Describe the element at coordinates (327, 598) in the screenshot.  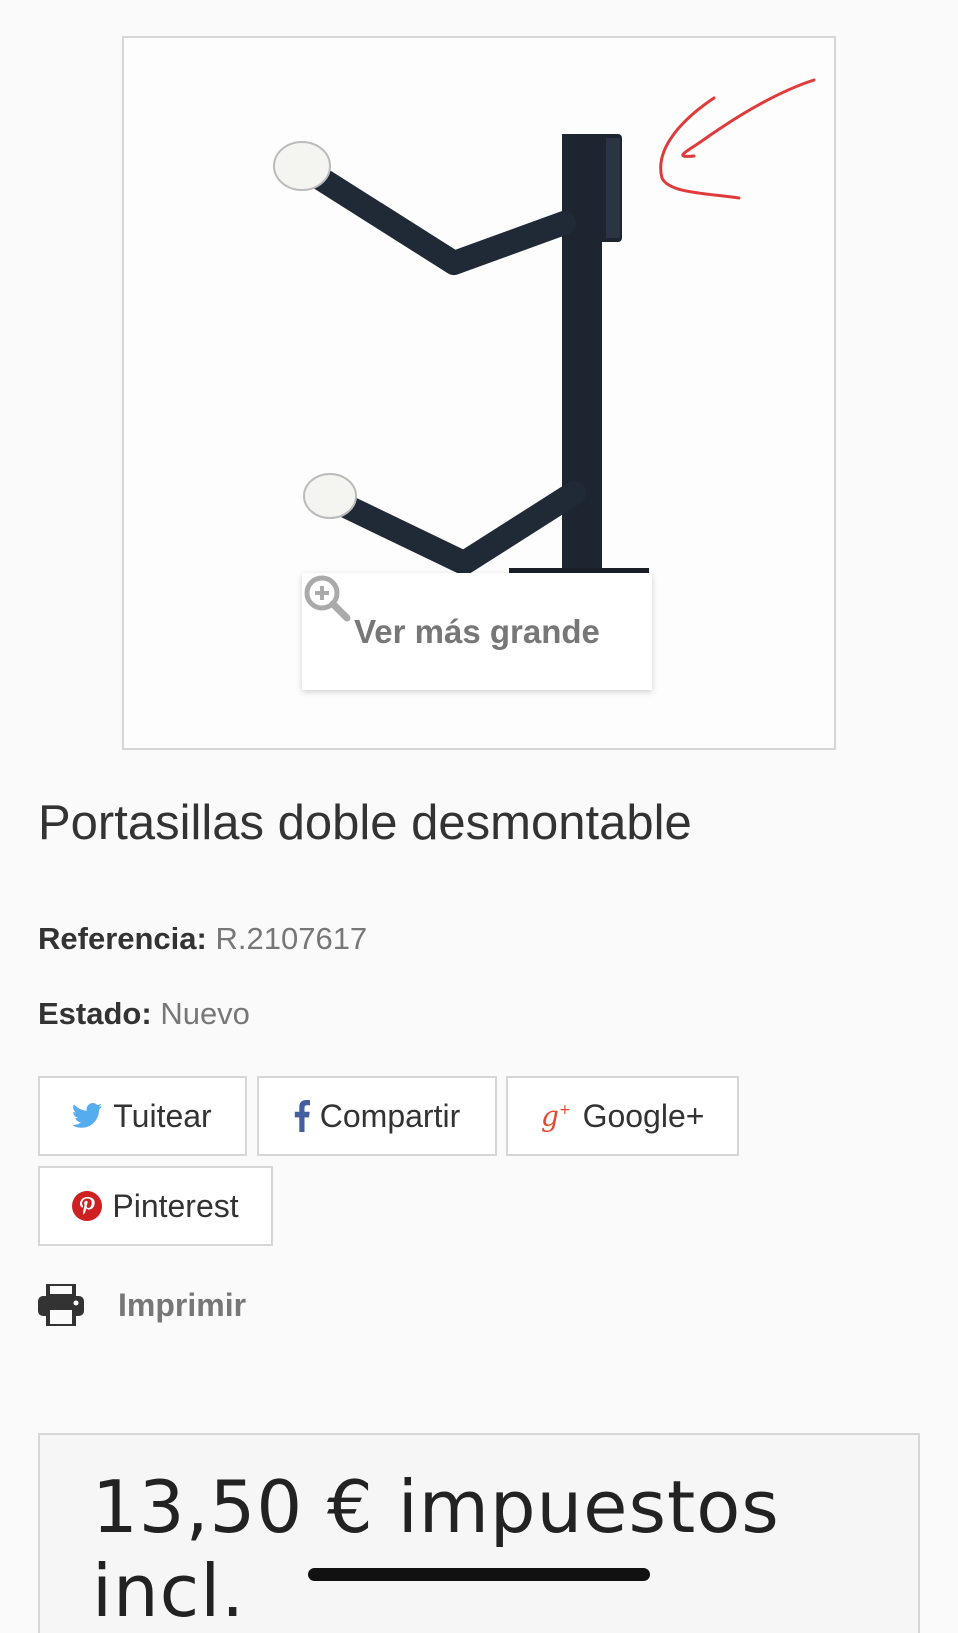
I see `zoom-in-icon` at that location.